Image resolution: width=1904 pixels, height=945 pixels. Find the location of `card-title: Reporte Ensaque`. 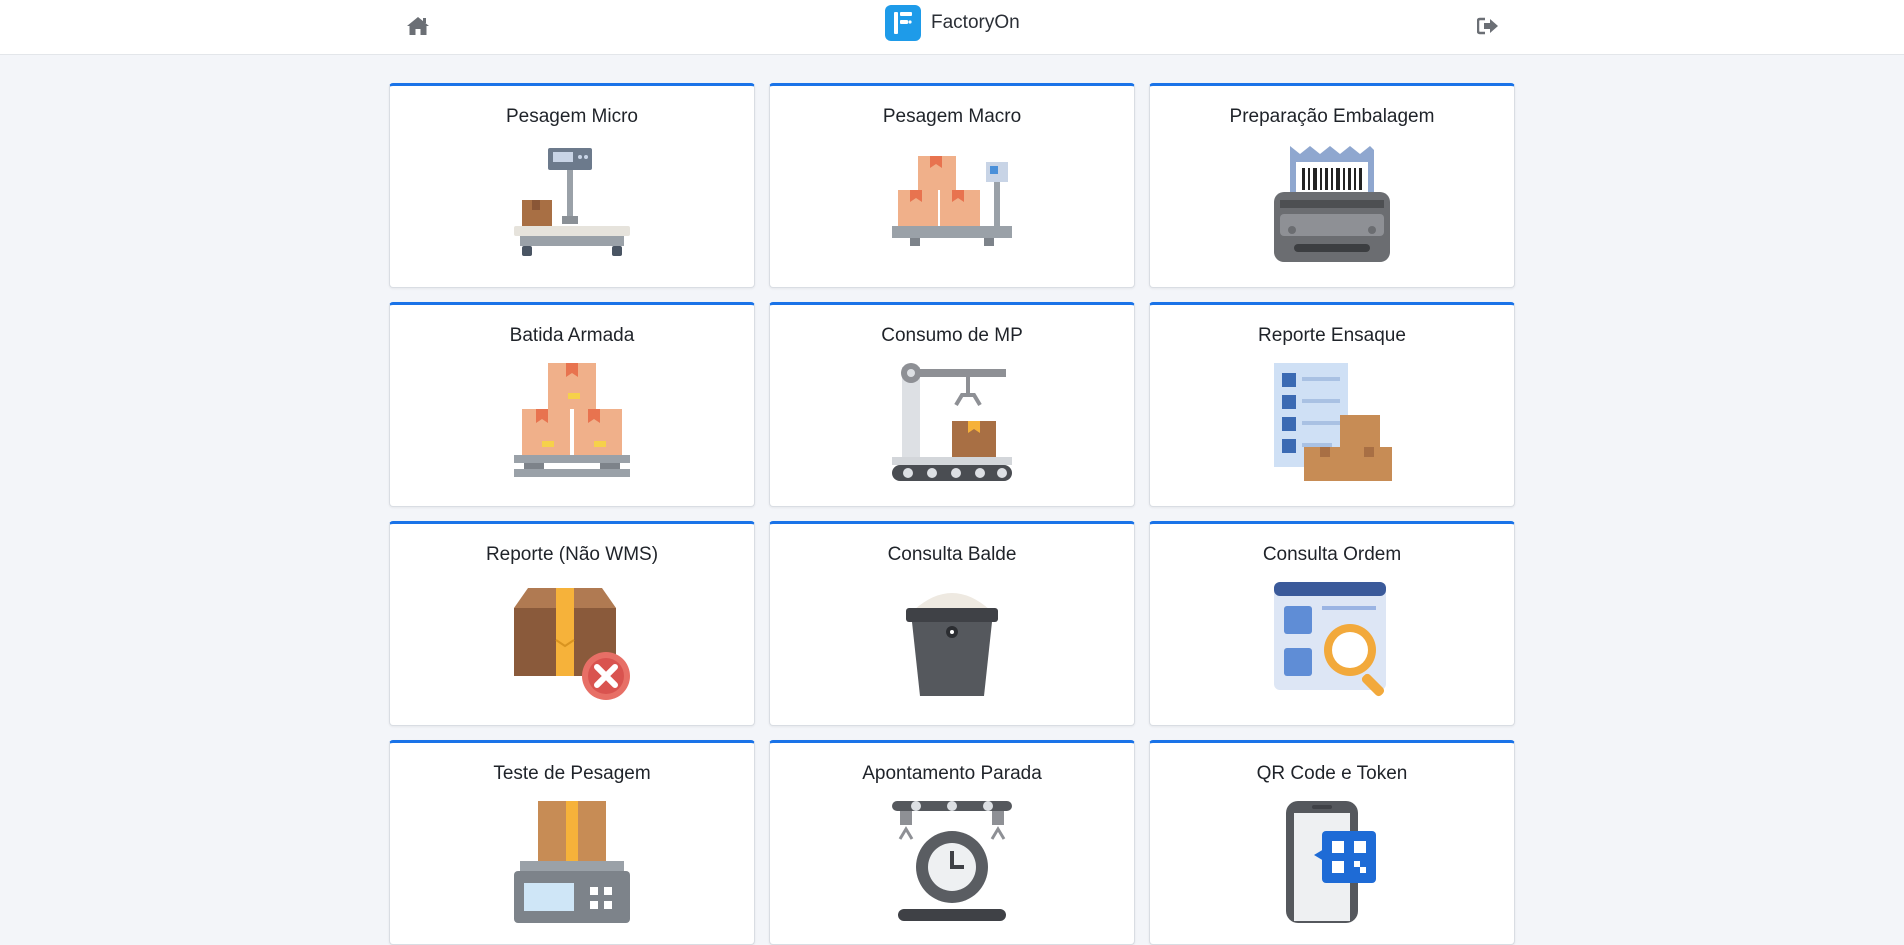

card-title: Reporte Ensaque is located at coordinates (1332, 335).